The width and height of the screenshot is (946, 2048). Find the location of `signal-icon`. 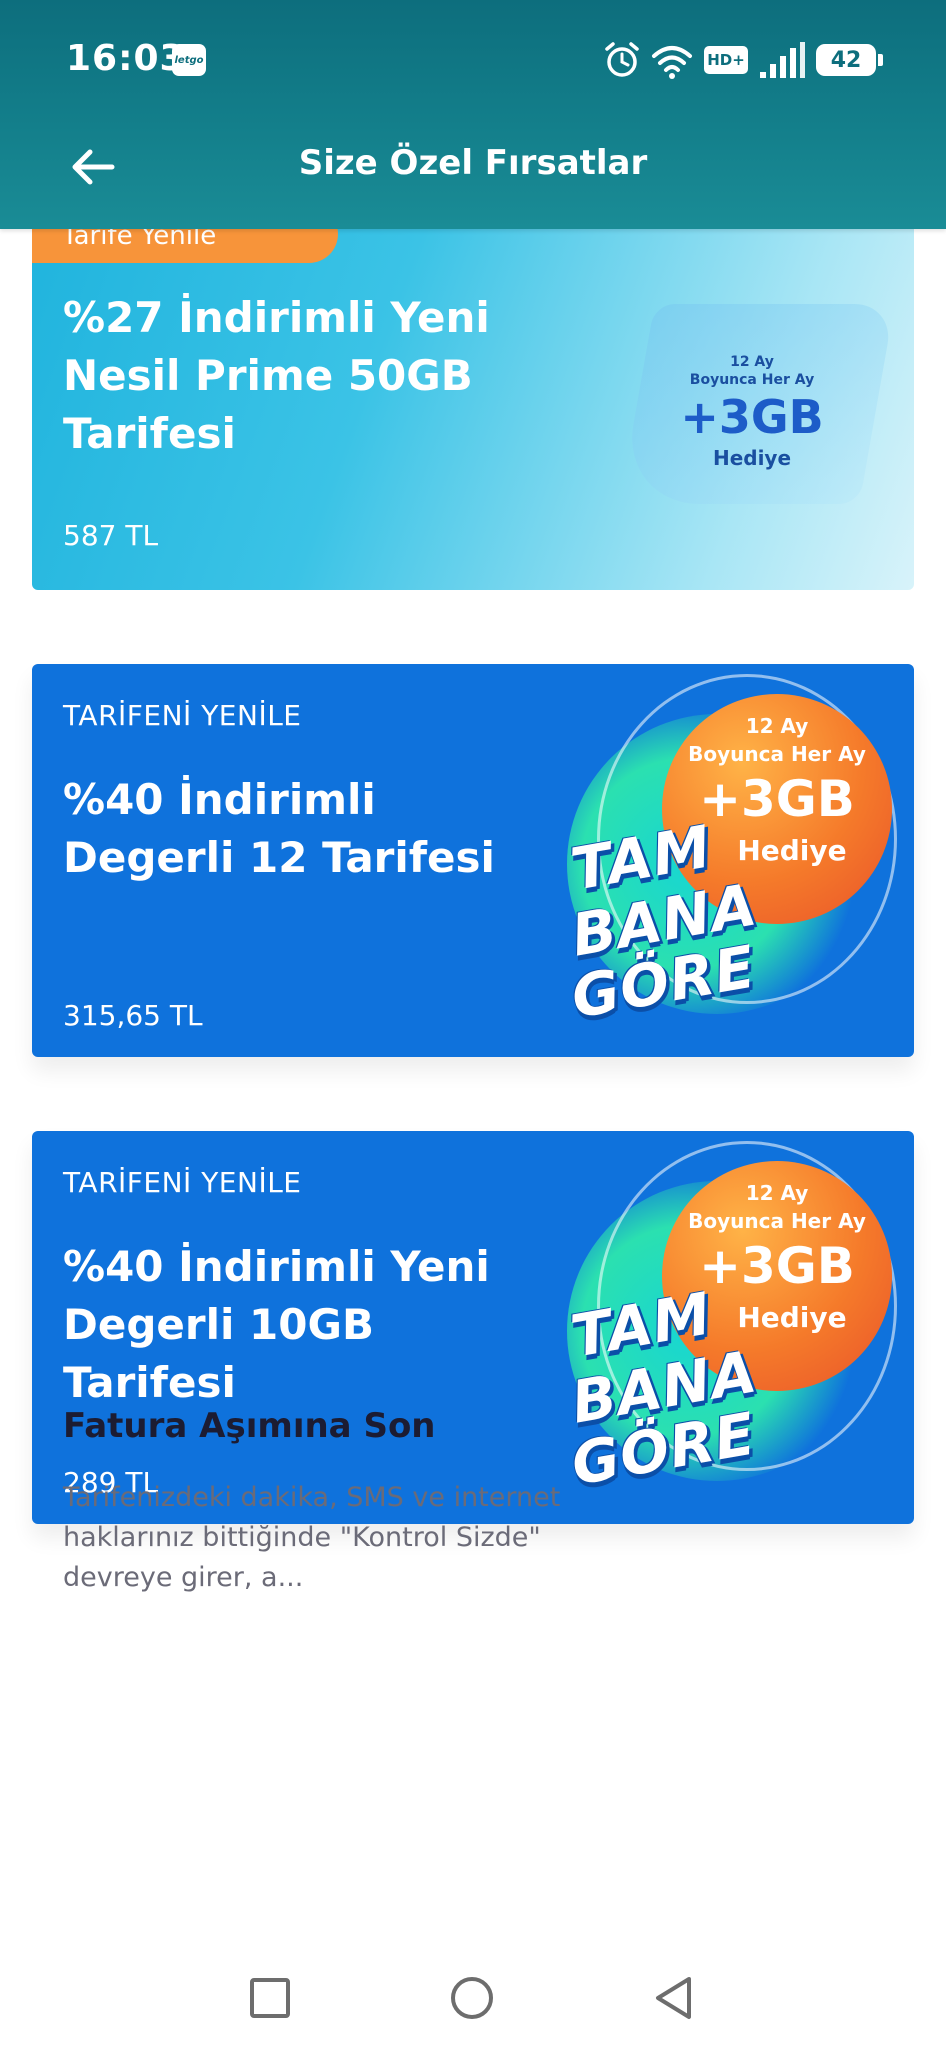

signal-icon is located at coordinates (782, 60).